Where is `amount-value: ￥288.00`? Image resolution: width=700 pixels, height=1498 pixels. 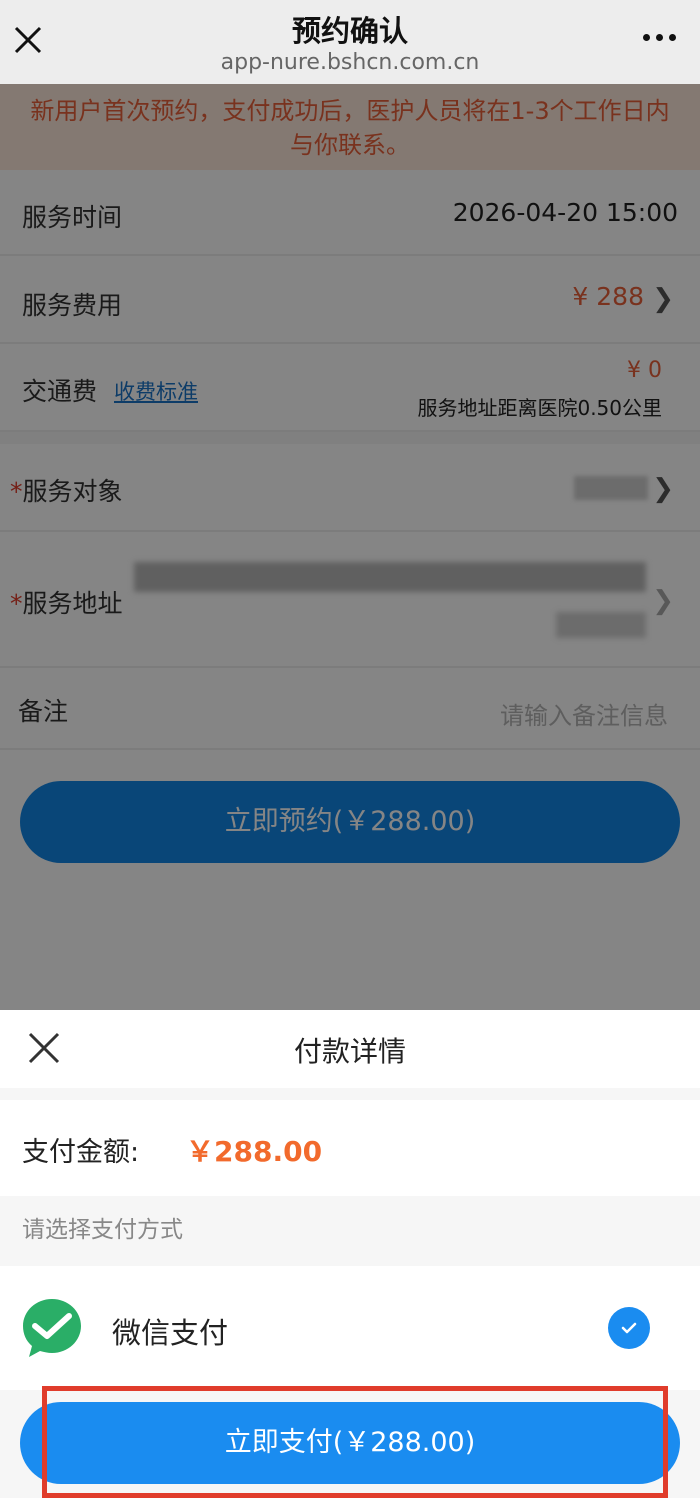 amount-value: ￥288.00 is located at coordinates (254, 1151).